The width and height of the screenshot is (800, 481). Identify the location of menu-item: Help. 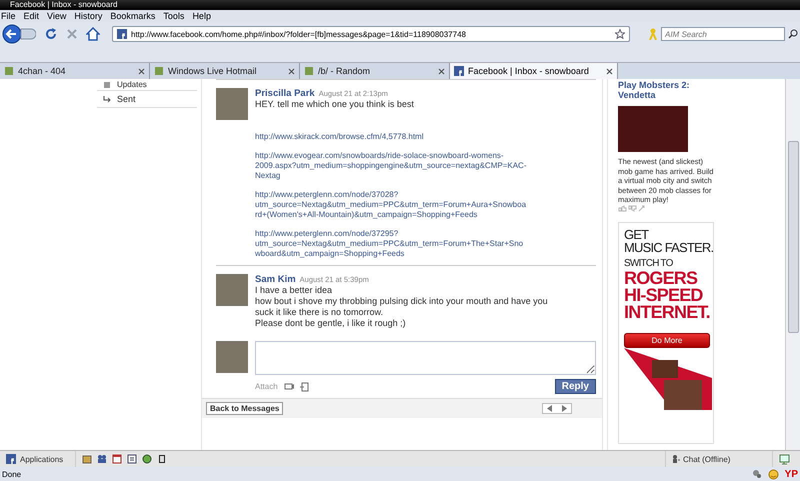
(201, 16).